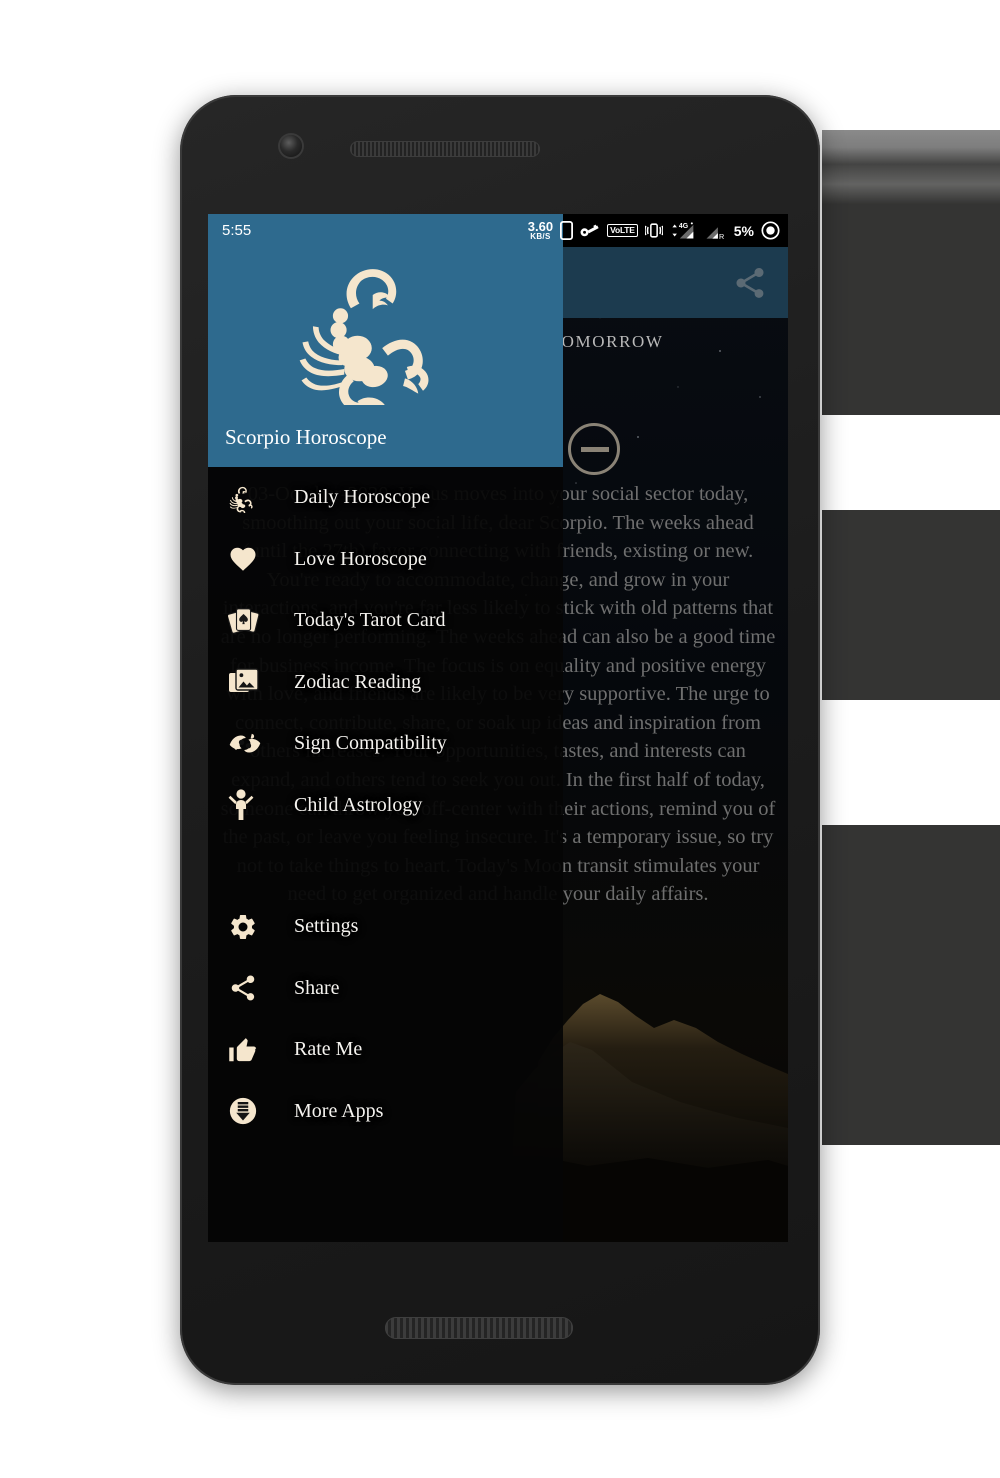 The height and width of the screenshot is (1478, 1000). I want to click on menu-item-sign-compatibility: Sign Compatibility, so click(385, 744).